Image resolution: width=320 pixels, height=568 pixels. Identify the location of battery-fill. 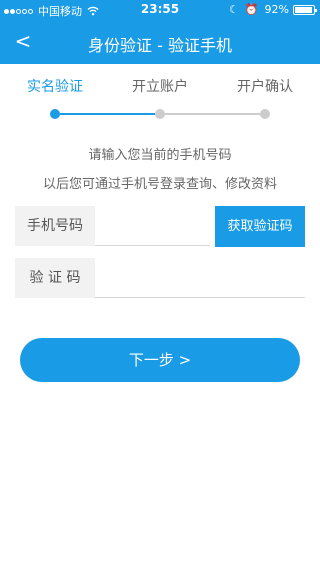
(303, 9).